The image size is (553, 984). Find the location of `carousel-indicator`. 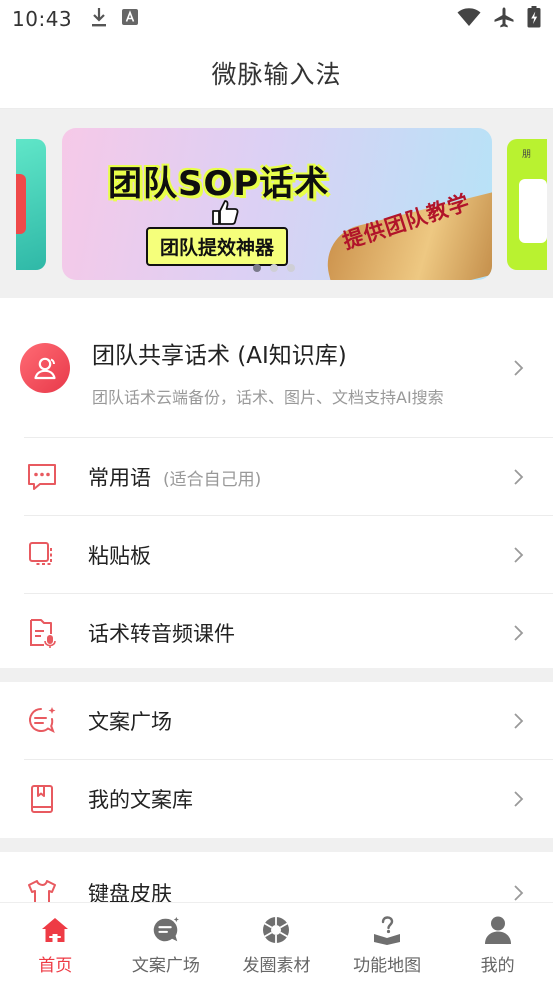

carousel-indicator is located at coordinates (274, 268).